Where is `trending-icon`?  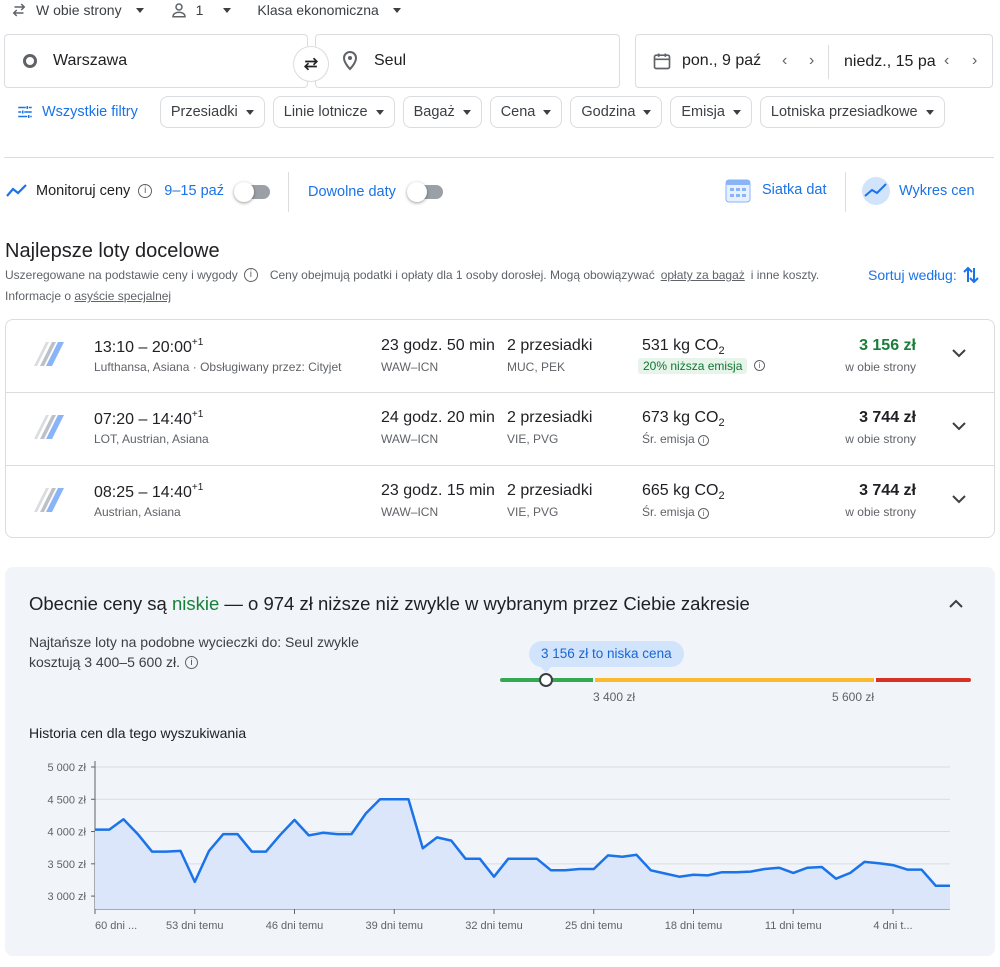
trending-icon is located at coordinates (16, 190).